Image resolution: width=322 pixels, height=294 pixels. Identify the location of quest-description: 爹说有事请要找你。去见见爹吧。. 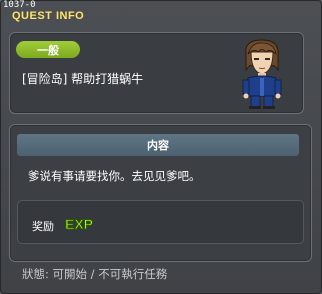
(114, 176).